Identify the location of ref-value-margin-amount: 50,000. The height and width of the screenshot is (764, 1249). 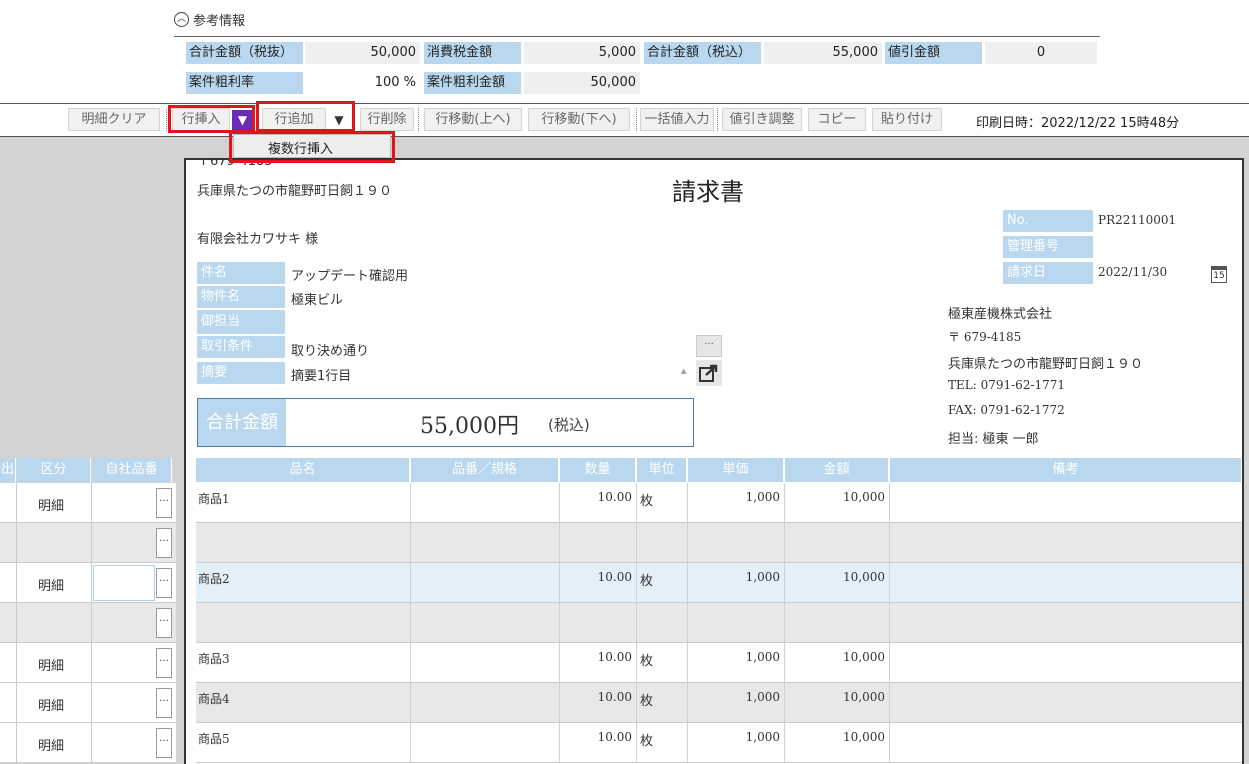
(582, 83).